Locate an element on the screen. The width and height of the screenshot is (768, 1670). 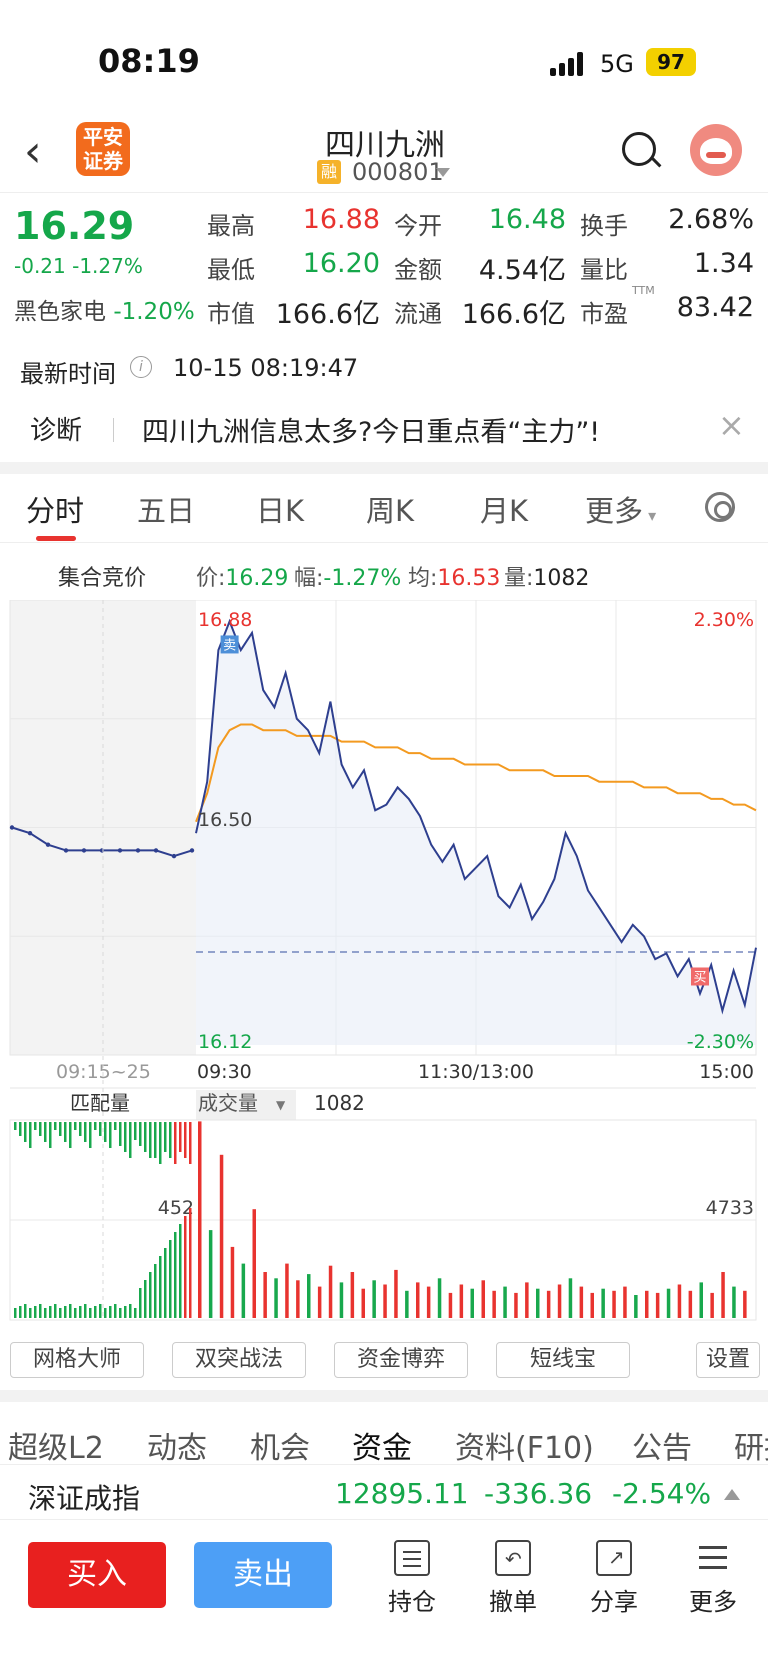
tab-daily-k: 日K is located at coordinates (280, 509).